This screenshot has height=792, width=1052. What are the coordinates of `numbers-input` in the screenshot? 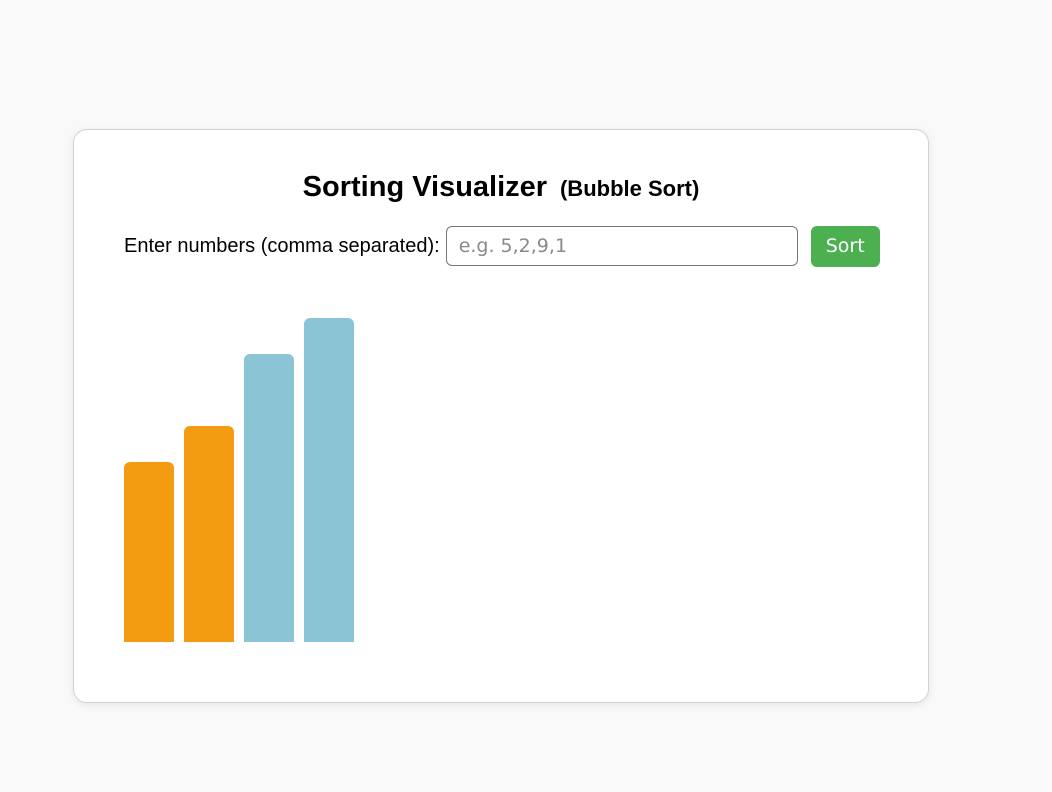 It's located at (621, 246).